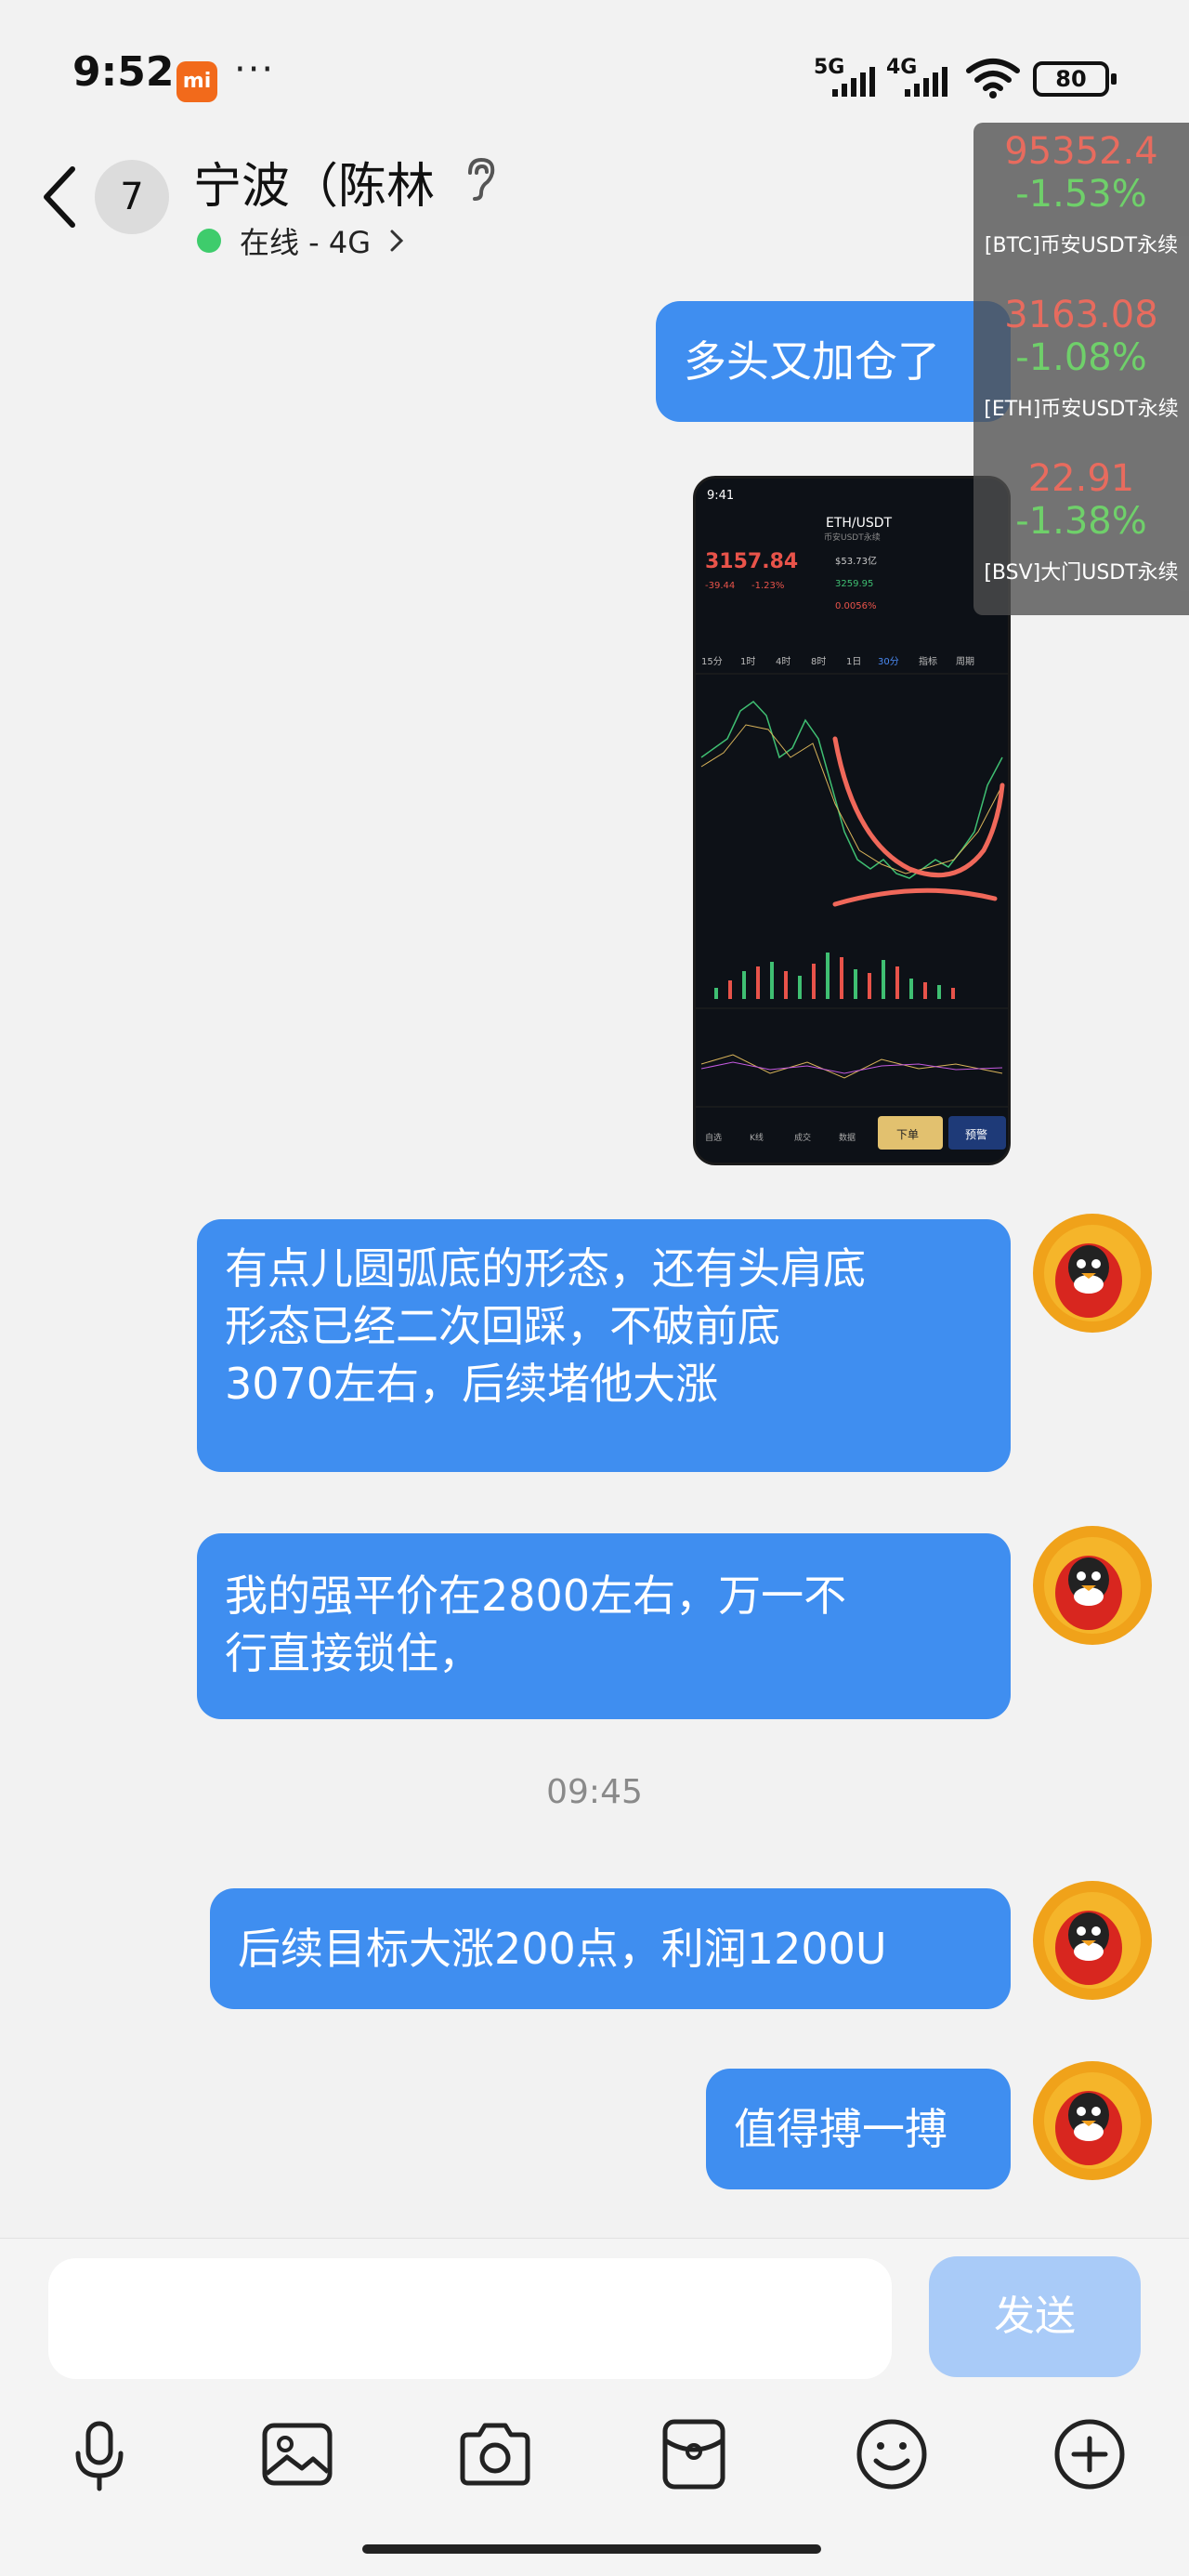 The height and width of the screenshot is (2576, 1189). I want to click on camera-icon, so click(495, 2454).